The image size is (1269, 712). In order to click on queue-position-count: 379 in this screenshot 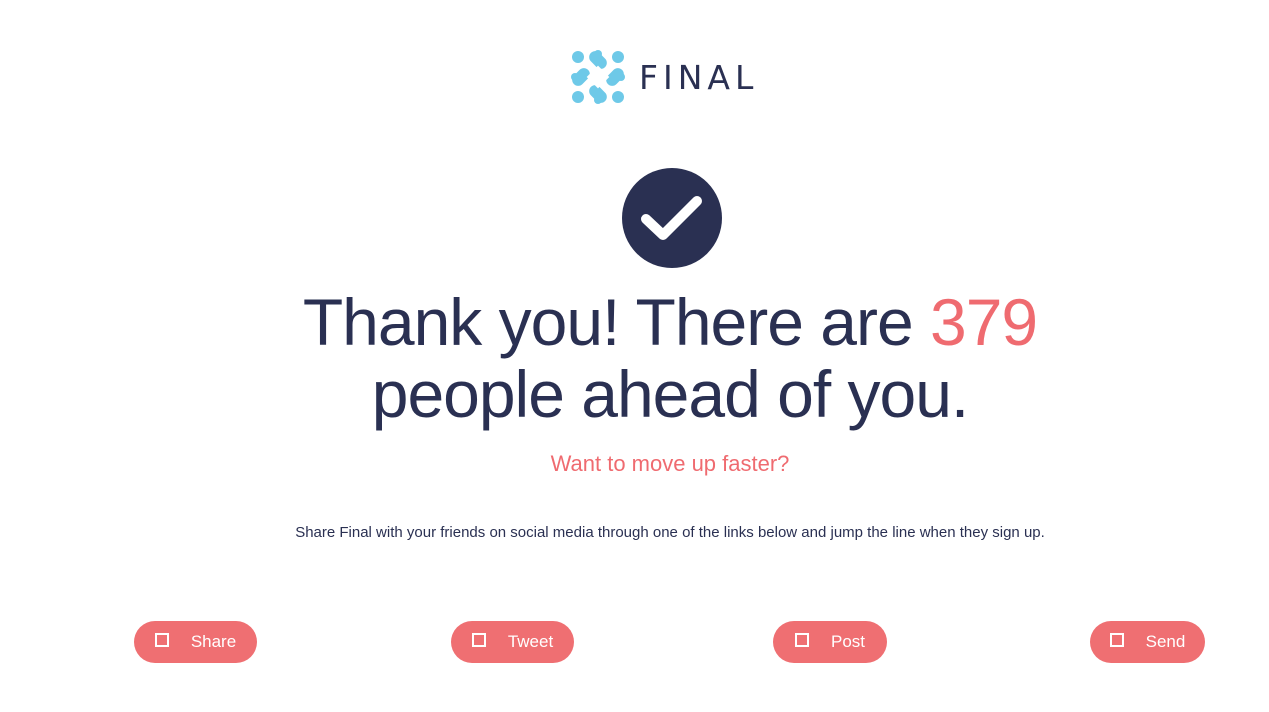, I will do `click(984, 322)`.